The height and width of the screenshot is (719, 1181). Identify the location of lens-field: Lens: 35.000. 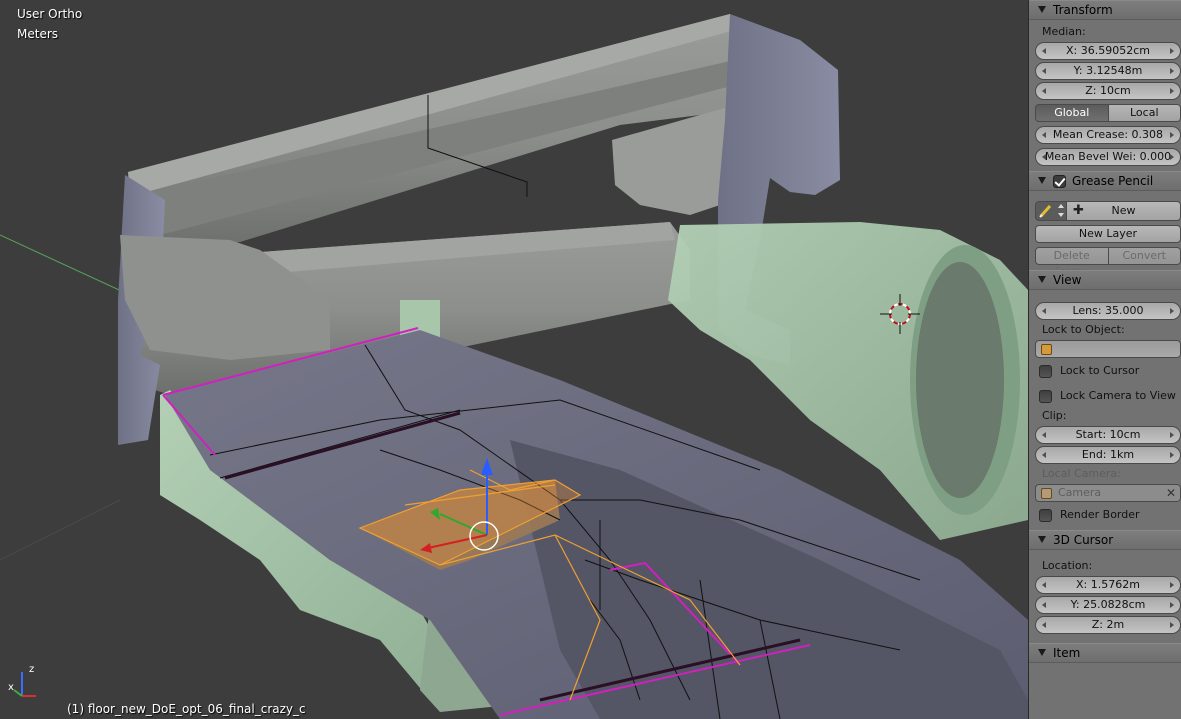
(1108, 311).